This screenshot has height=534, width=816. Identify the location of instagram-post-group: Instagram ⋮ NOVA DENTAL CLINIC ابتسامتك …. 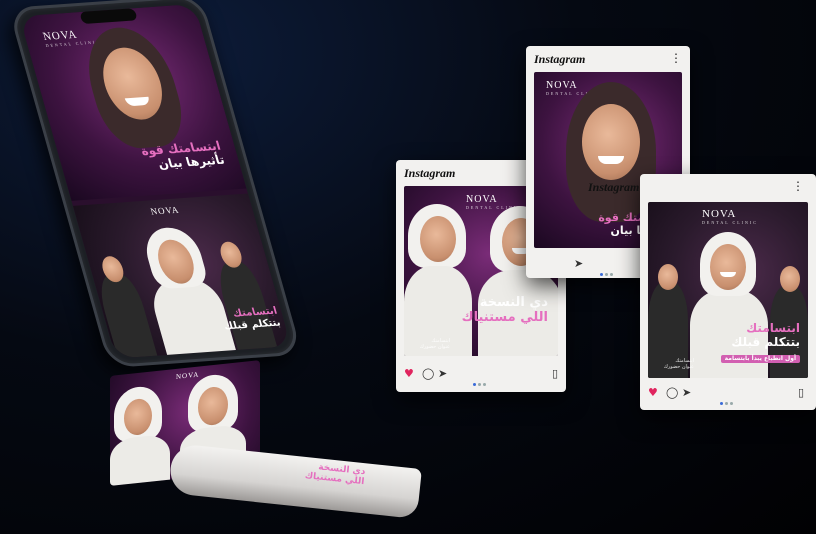
(702, 292).